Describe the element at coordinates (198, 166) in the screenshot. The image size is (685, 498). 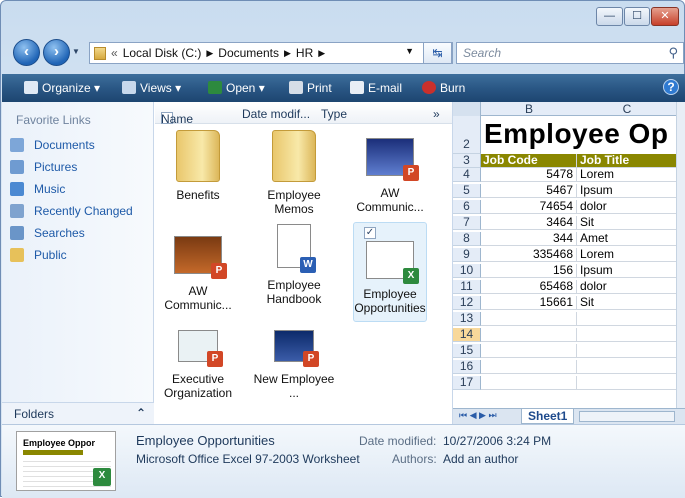
I see `file-item: Benefits` at that location.